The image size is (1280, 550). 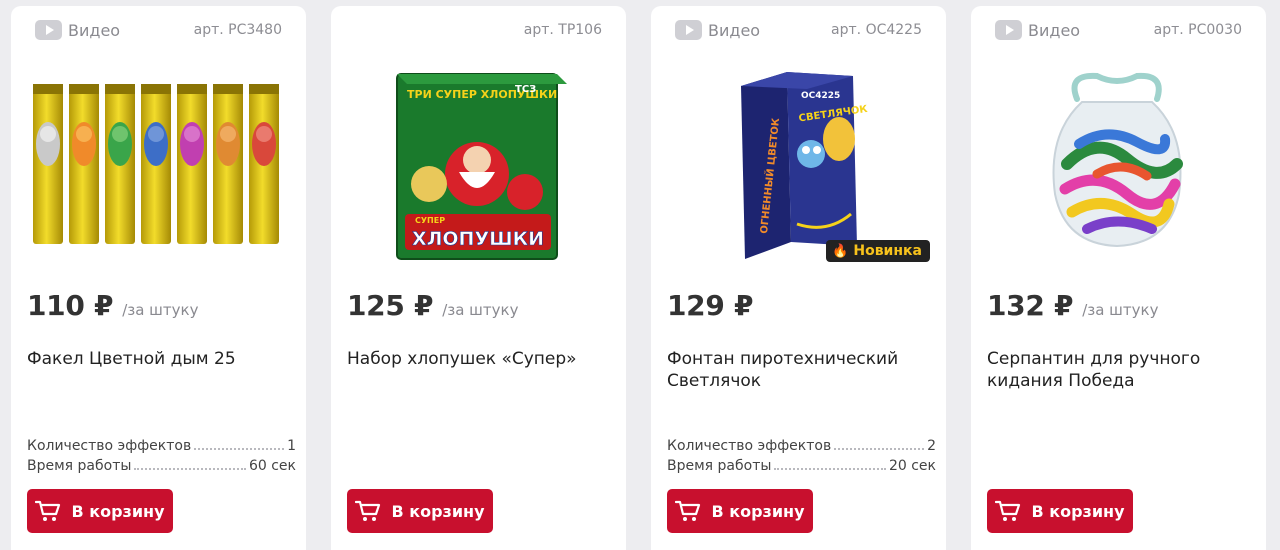 I want to click on smoke-torches-image, so click(x=156, y=164).